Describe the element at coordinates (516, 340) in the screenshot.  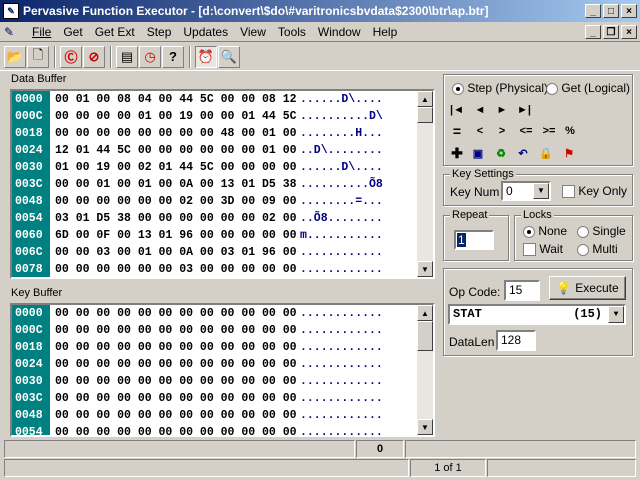
I see `datalen-input: 128` at that location.